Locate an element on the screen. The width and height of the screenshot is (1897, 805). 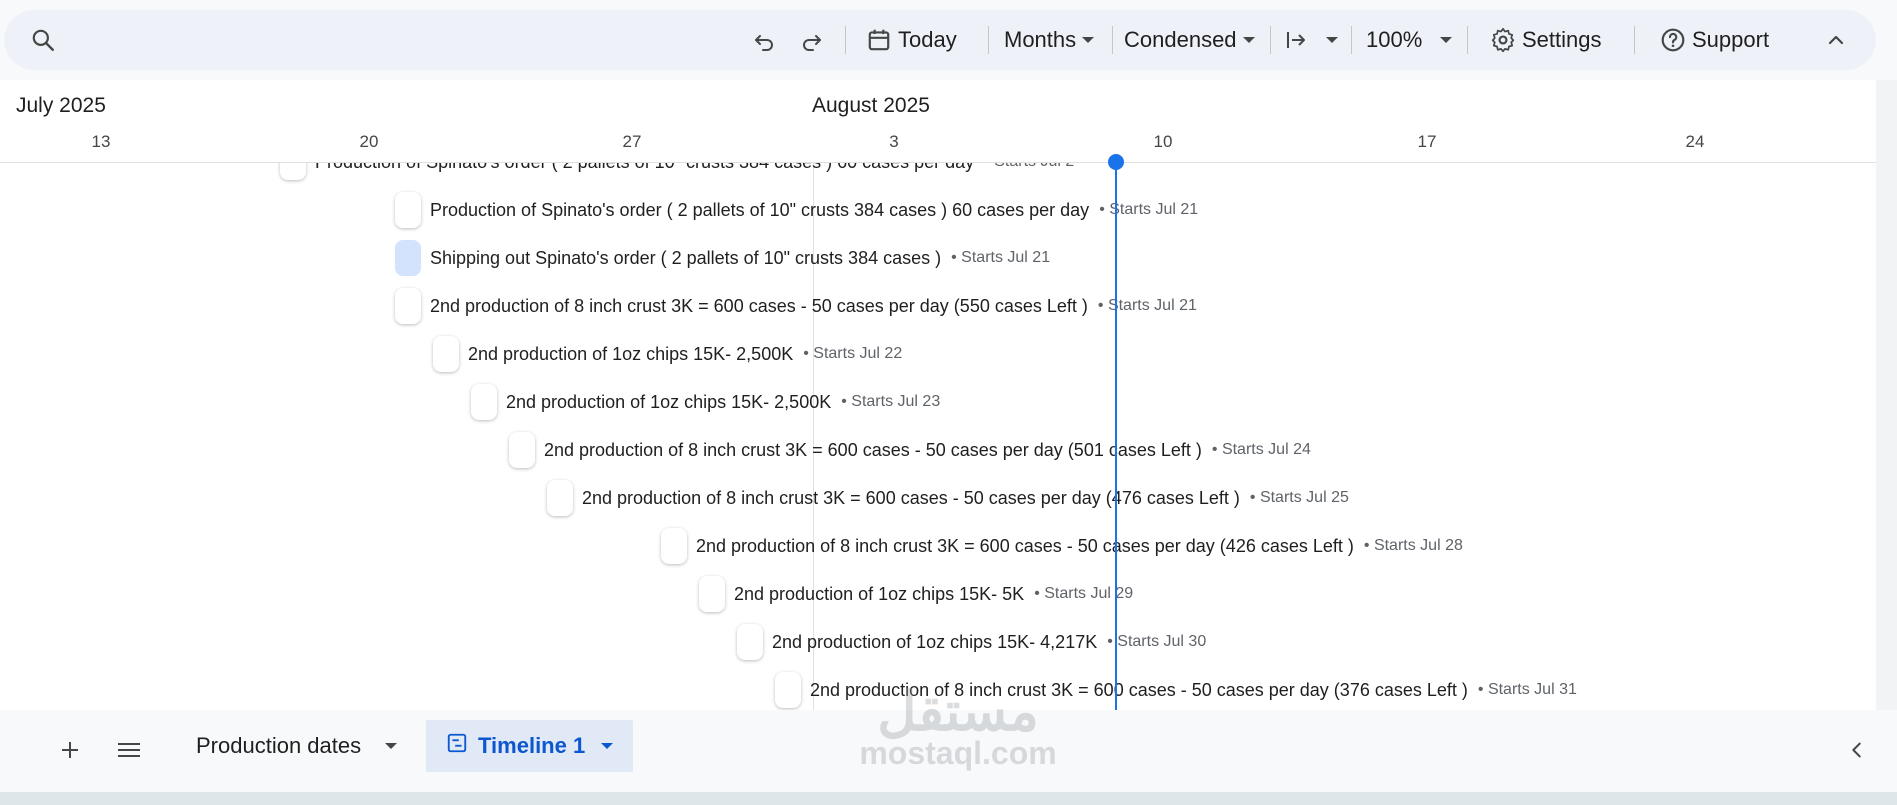
task-label: 2nd production of 1oz chips 15K- 2,500K is located at coordinates (669, 401).